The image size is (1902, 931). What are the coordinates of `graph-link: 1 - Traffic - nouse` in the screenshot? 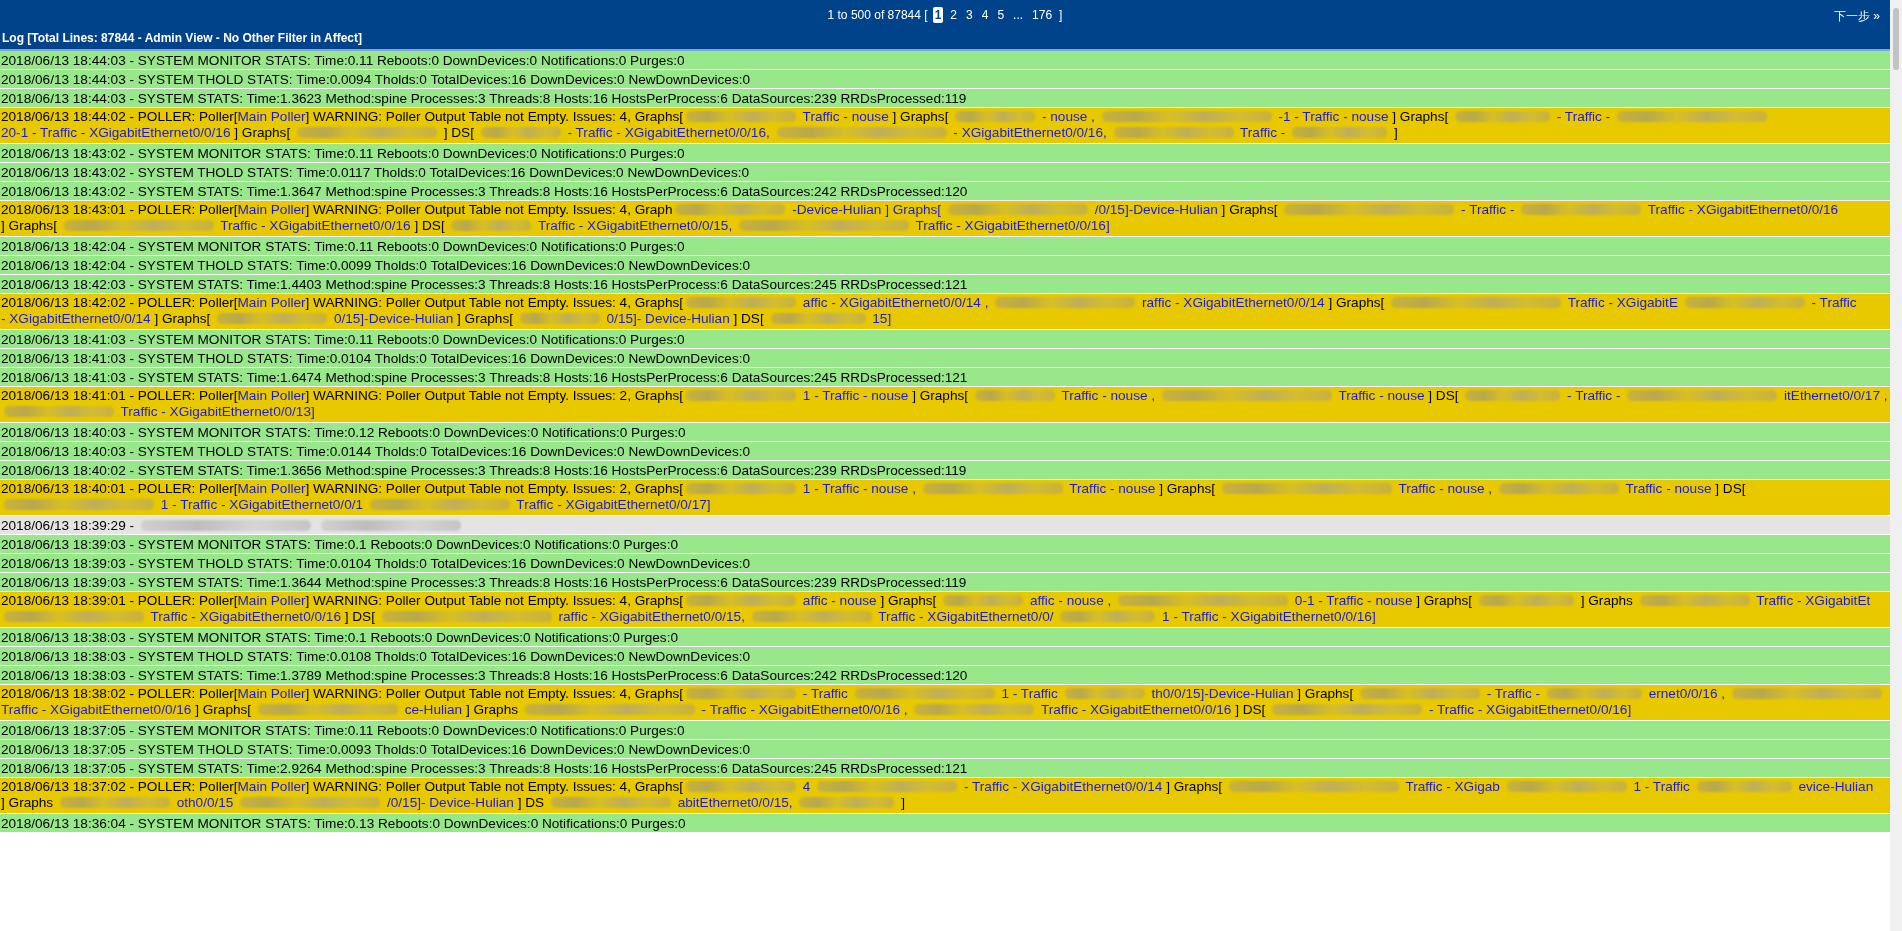 It's located at (855, 395).